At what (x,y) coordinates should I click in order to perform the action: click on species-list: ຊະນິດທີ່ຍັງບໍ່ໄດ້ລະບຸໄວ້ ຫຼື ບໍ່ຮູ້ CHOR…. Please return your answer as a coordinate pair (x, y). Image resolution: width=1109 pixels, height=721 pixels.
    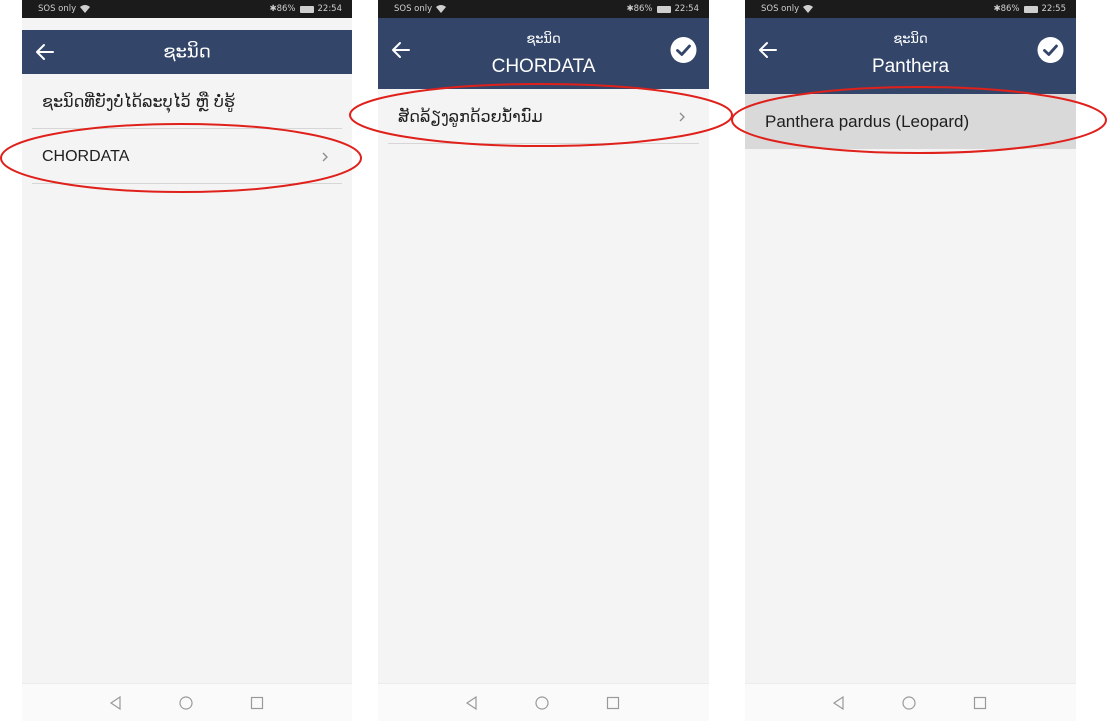
    Looking at the image, I should click on (187, 129).